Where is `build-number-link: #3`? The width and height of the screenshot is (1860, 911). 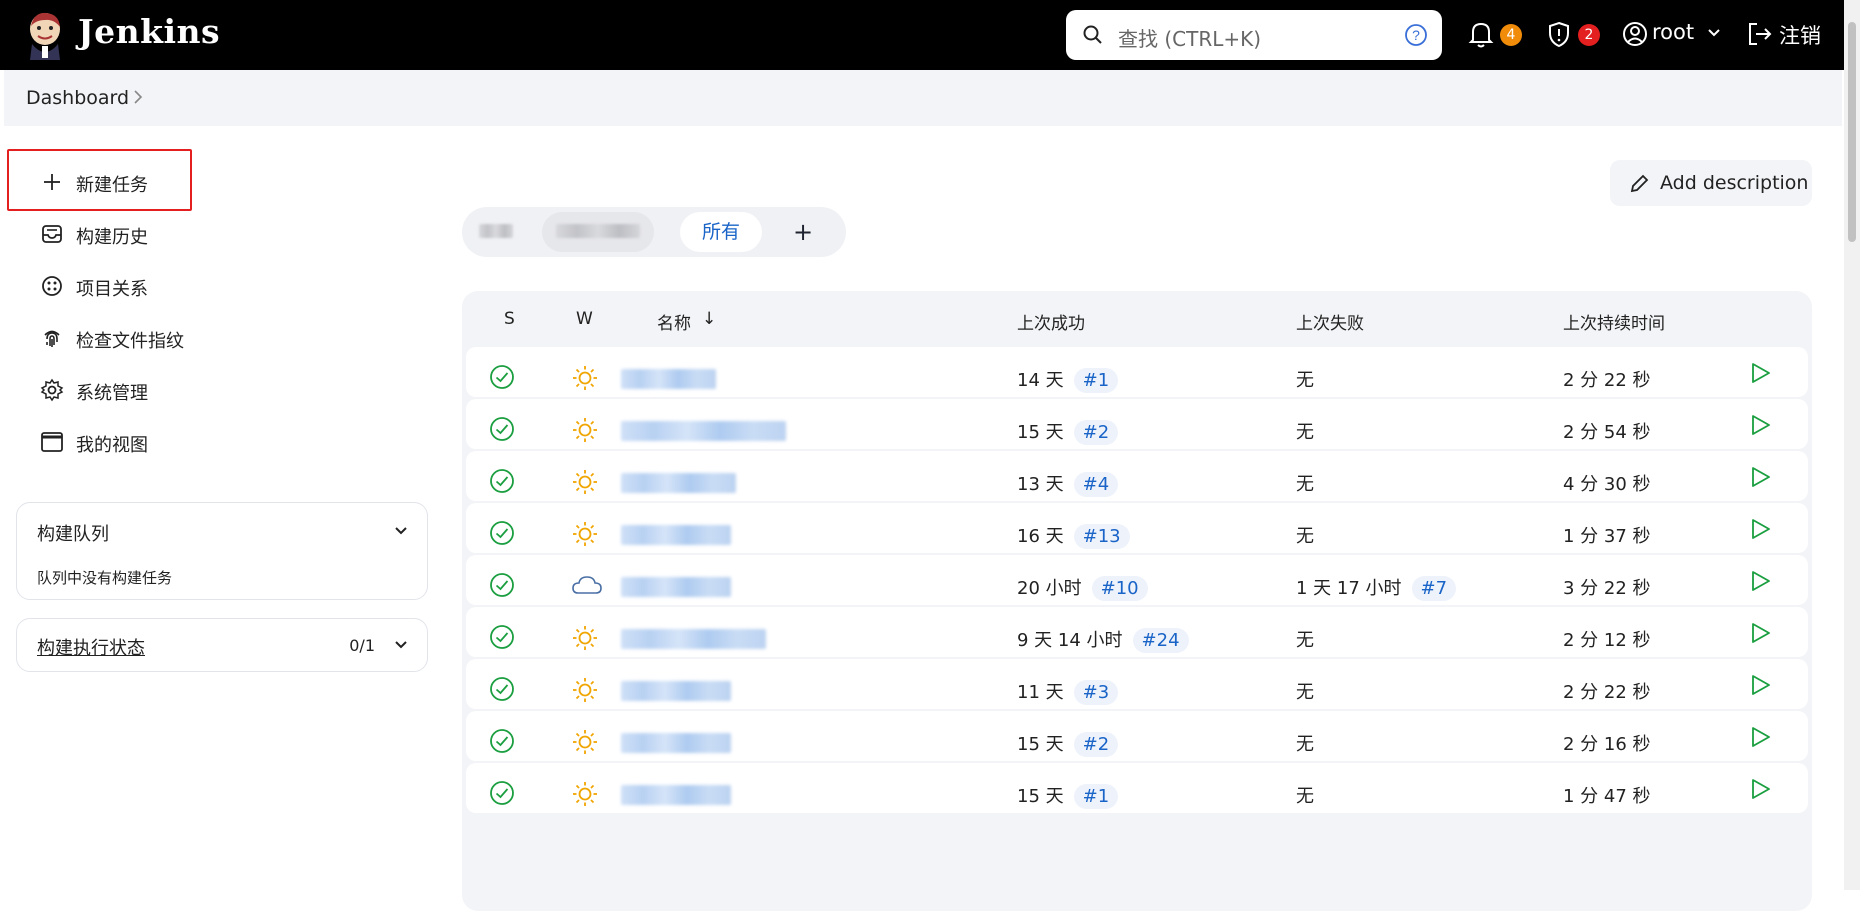
build-number-link: #3 is located at coordinates (1096, 692).